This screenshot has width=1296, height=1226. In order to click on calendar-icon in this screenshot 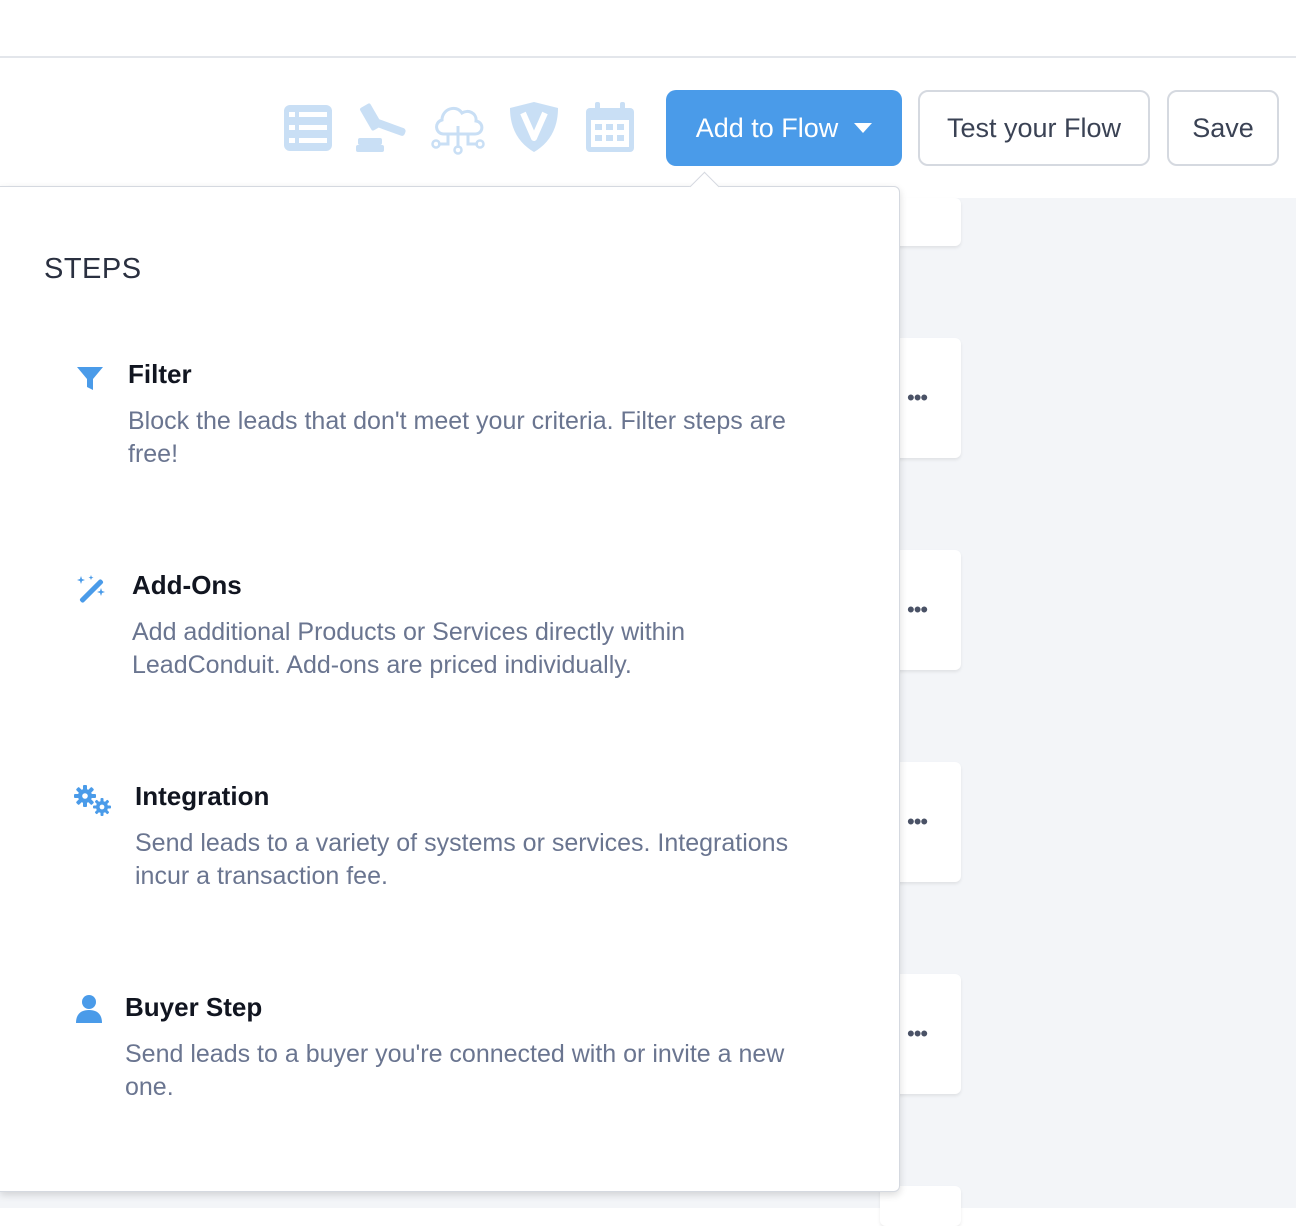, I will do `click(610, 128)`.